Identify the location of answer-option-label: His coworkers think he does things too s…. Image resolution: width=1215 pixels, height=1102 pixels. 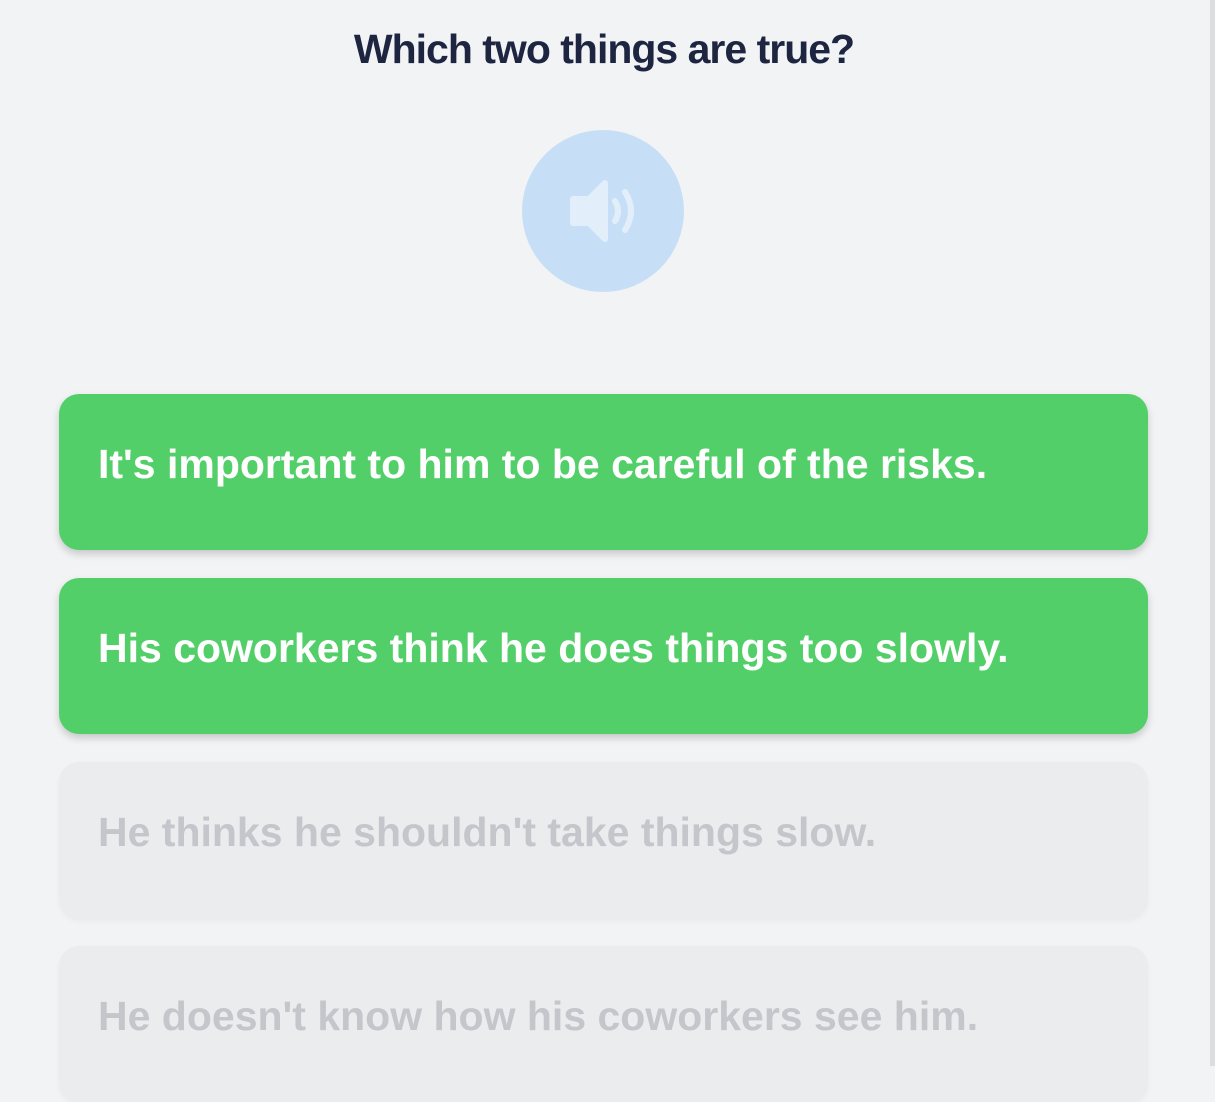
(553, 648).